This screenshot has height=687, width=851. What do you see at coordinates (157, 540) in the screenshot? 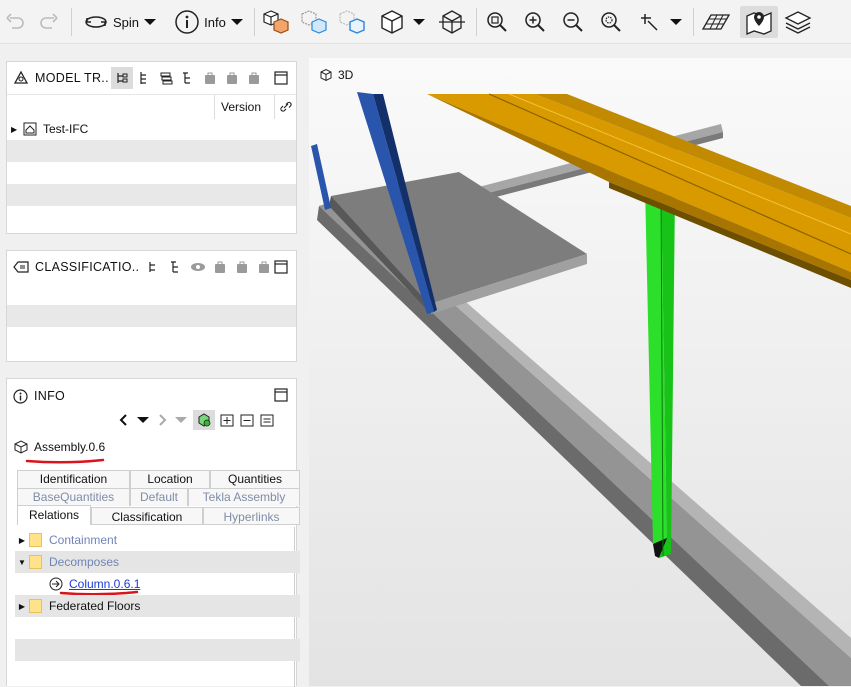
I see `tree-row-containment: ▶ Containment` at bounding box center [157, 540].